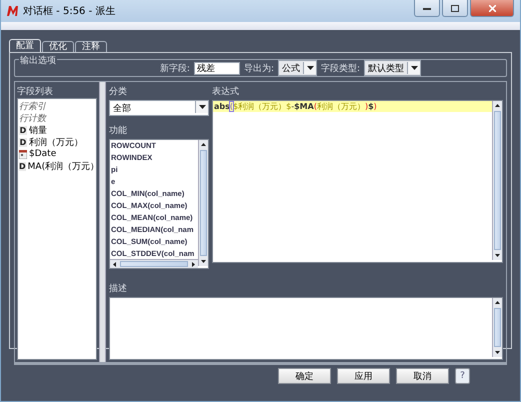  I want to click on category-dropdown: 全部, so click(159, 108).